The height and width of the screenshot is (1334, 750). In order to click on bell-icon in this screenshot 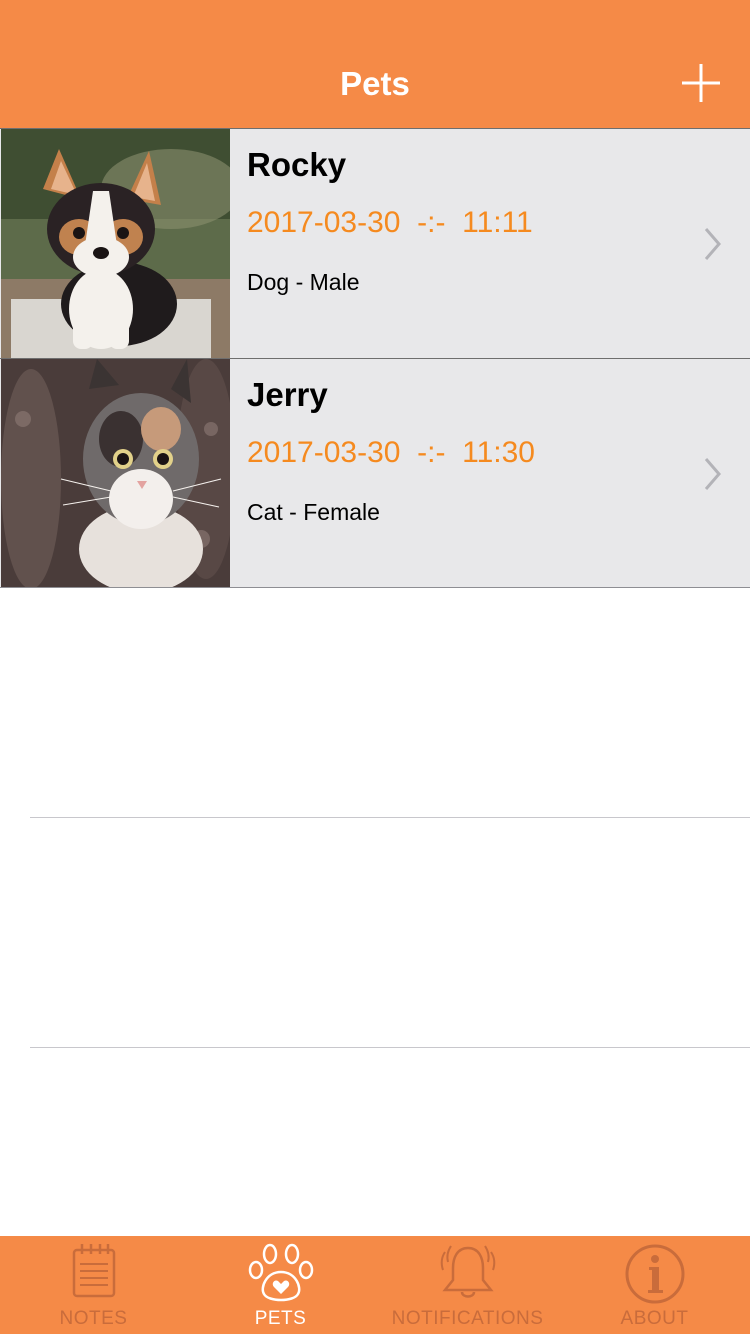, I will do `click(467, 1271)`.